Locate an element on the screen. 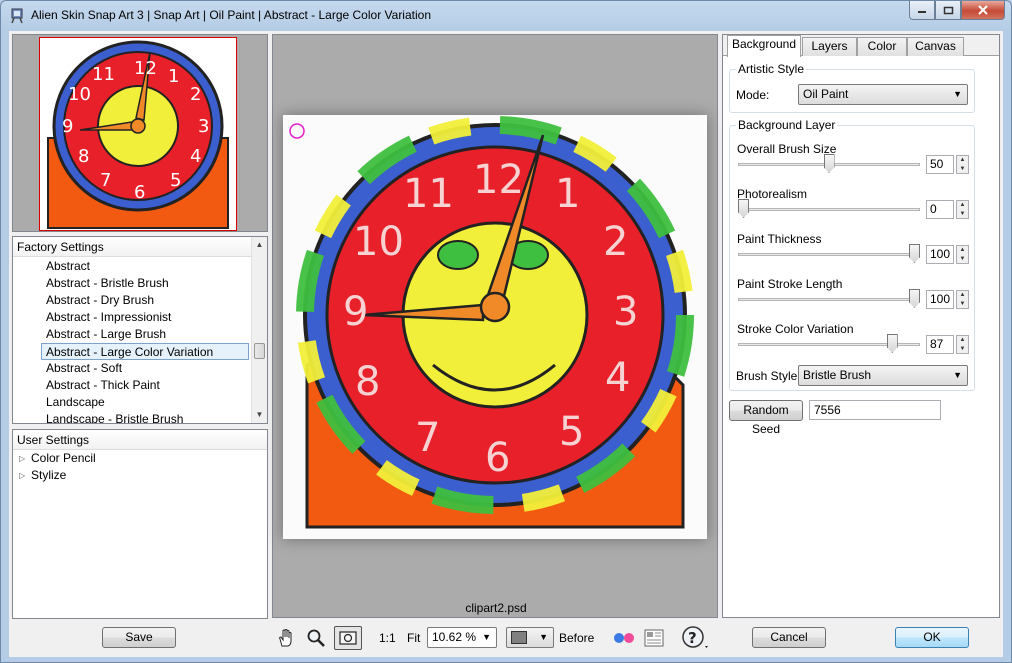 Image resolution: width=1012 pixels, height=663 pixels. svg-text: 9 is located at coordinates (67, 126).